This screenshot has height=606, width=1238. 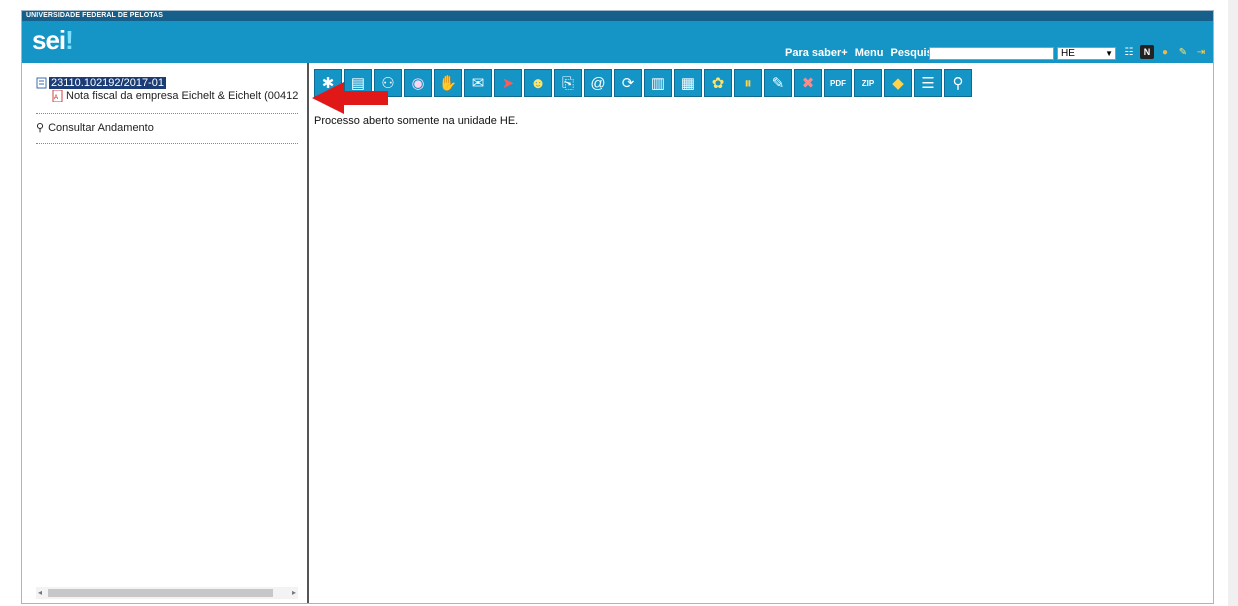 What do you see at coordinates (658, 83) in the screenshot?
I see `books-icon: ▥` at bounding box center [658, 83].